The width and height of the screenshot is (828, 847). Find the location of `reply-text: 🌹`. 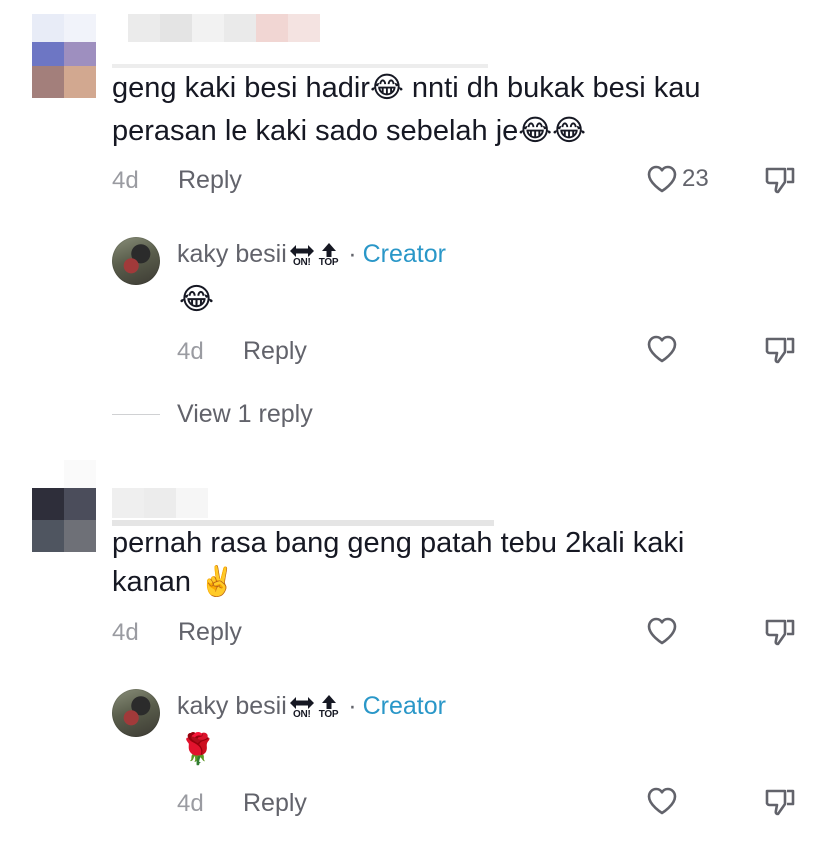

reply-text: 🌹 is located at coordinates (198, 749).